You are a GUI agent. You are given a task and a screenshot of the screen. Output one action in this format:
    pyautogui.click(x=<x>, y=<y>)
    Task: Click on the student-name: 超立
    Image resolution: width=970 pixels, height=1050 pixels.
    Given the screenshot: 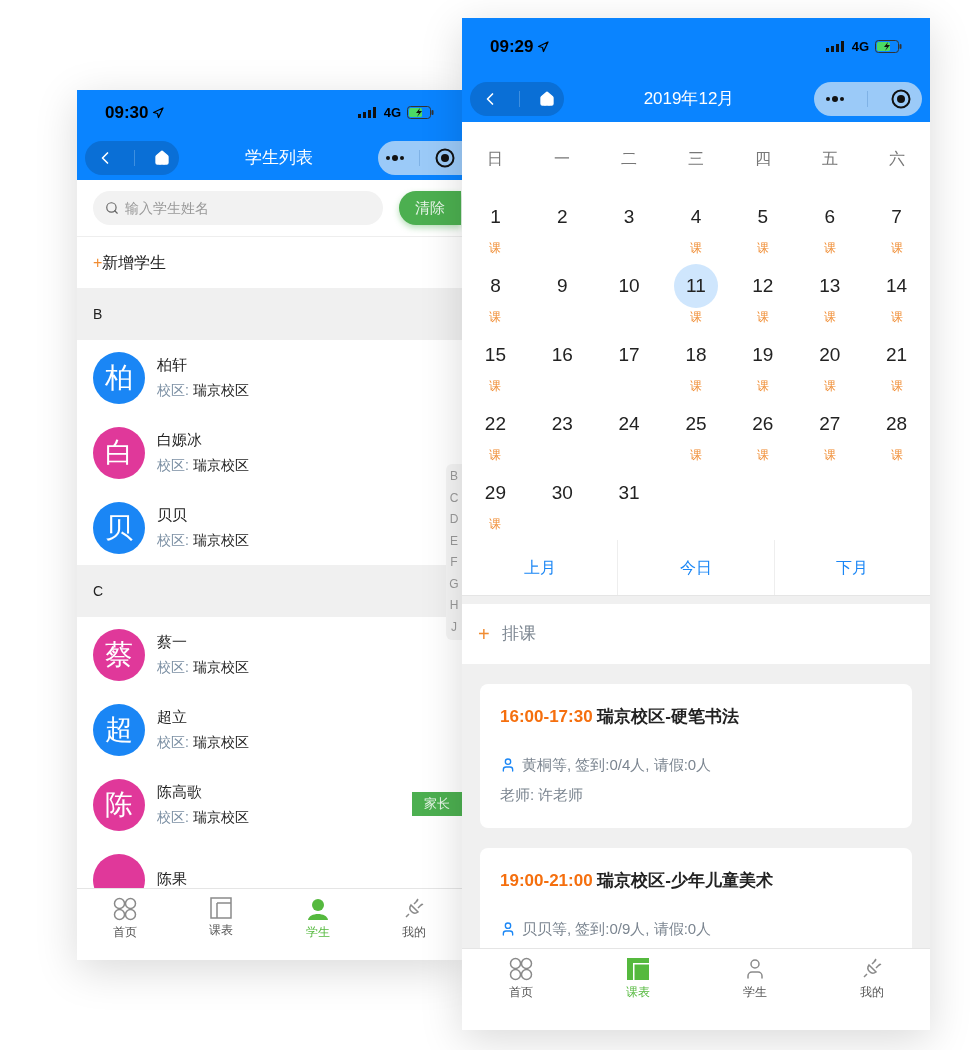 What is the action you would take?
    pyautogui.click(x=172, y=716)
    